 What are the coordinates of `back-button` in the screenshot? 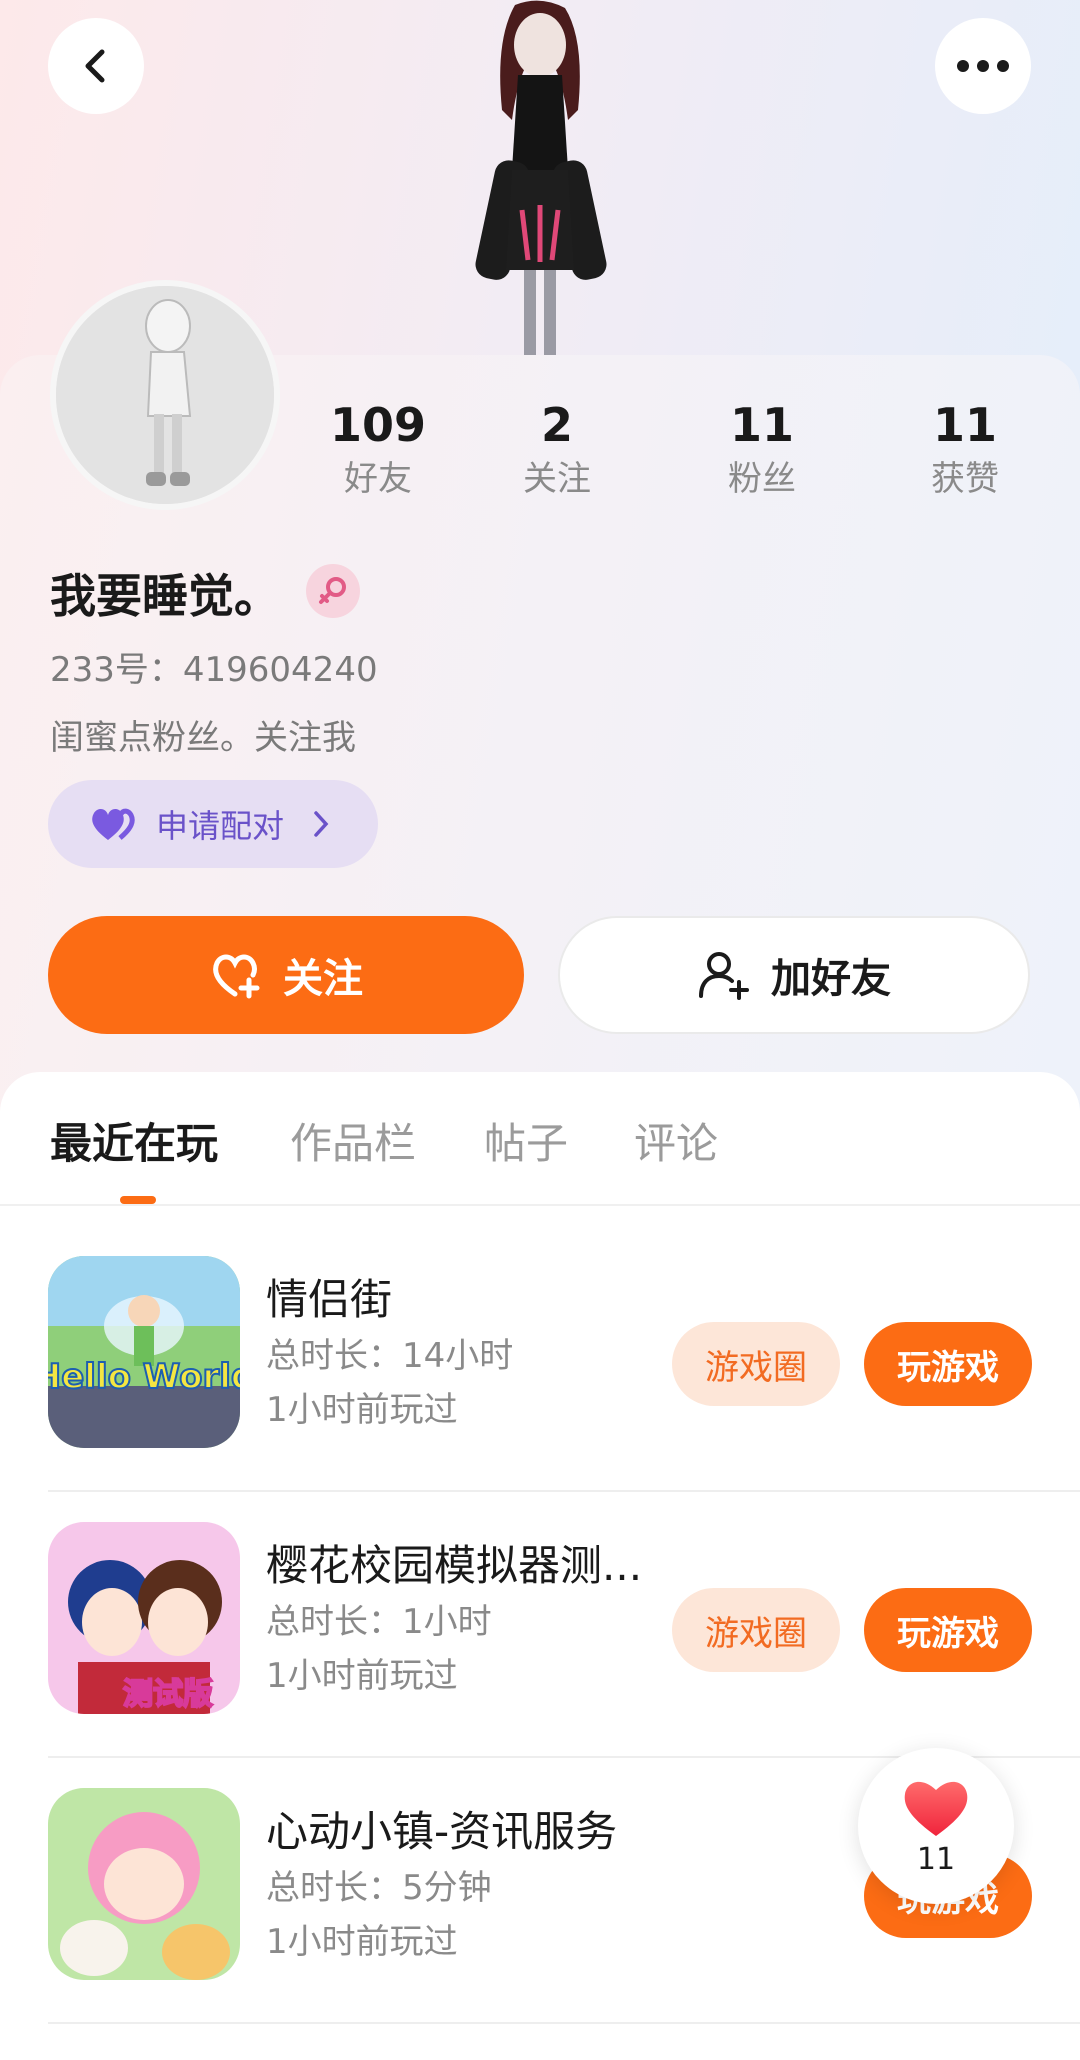 It's located at (96, 66).